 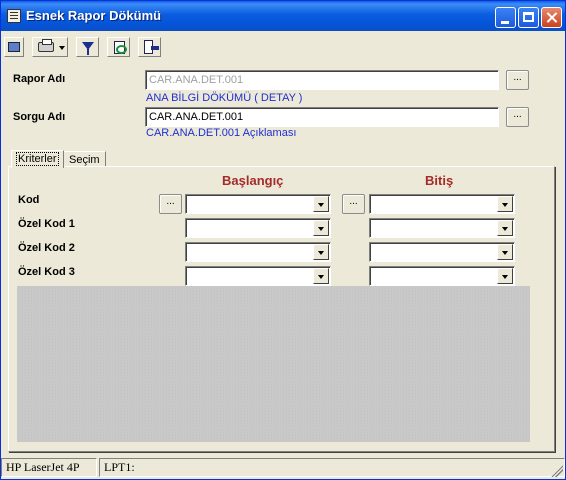 What do you see at coordinates (258, 228) in the screenshot?
I see `ozel-kod-1-start-select` at bounding box center [258, 228].